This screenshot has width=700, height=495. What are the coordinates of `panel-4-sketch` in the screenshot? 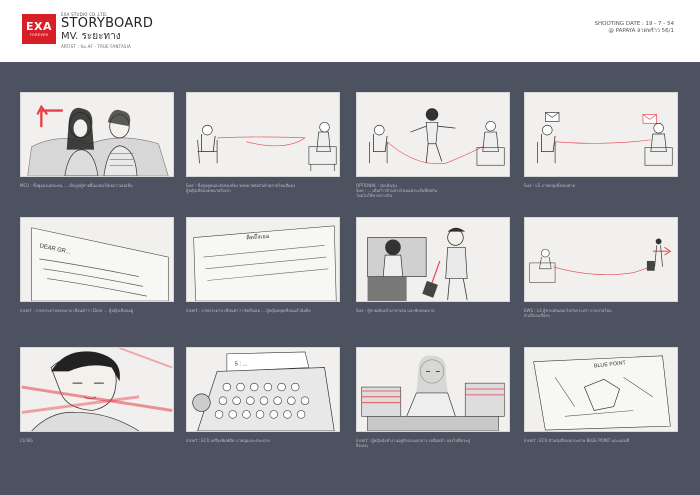 It's located at (605, 139).